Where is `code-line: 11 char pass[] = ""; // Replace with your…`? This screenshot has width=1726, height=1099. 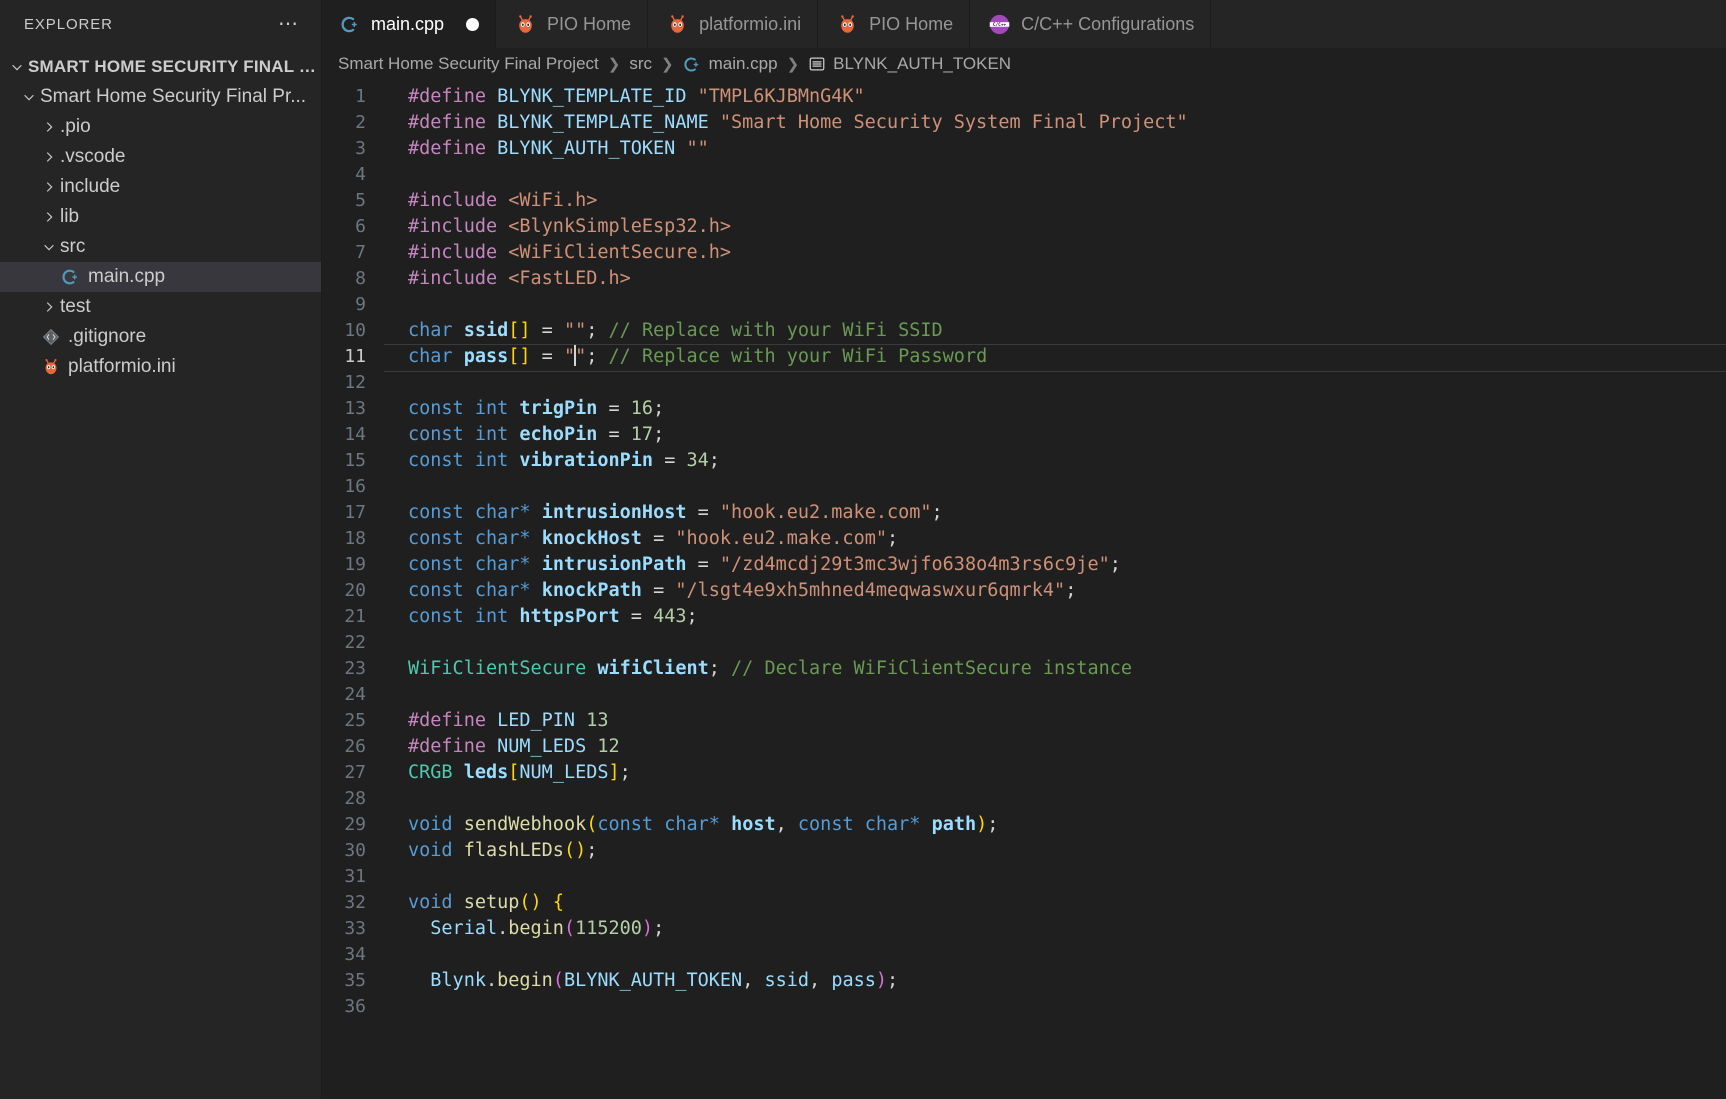
code-line: 11 char pass[] = ""; // Replace with your… is located at coordinates (1024, 358).